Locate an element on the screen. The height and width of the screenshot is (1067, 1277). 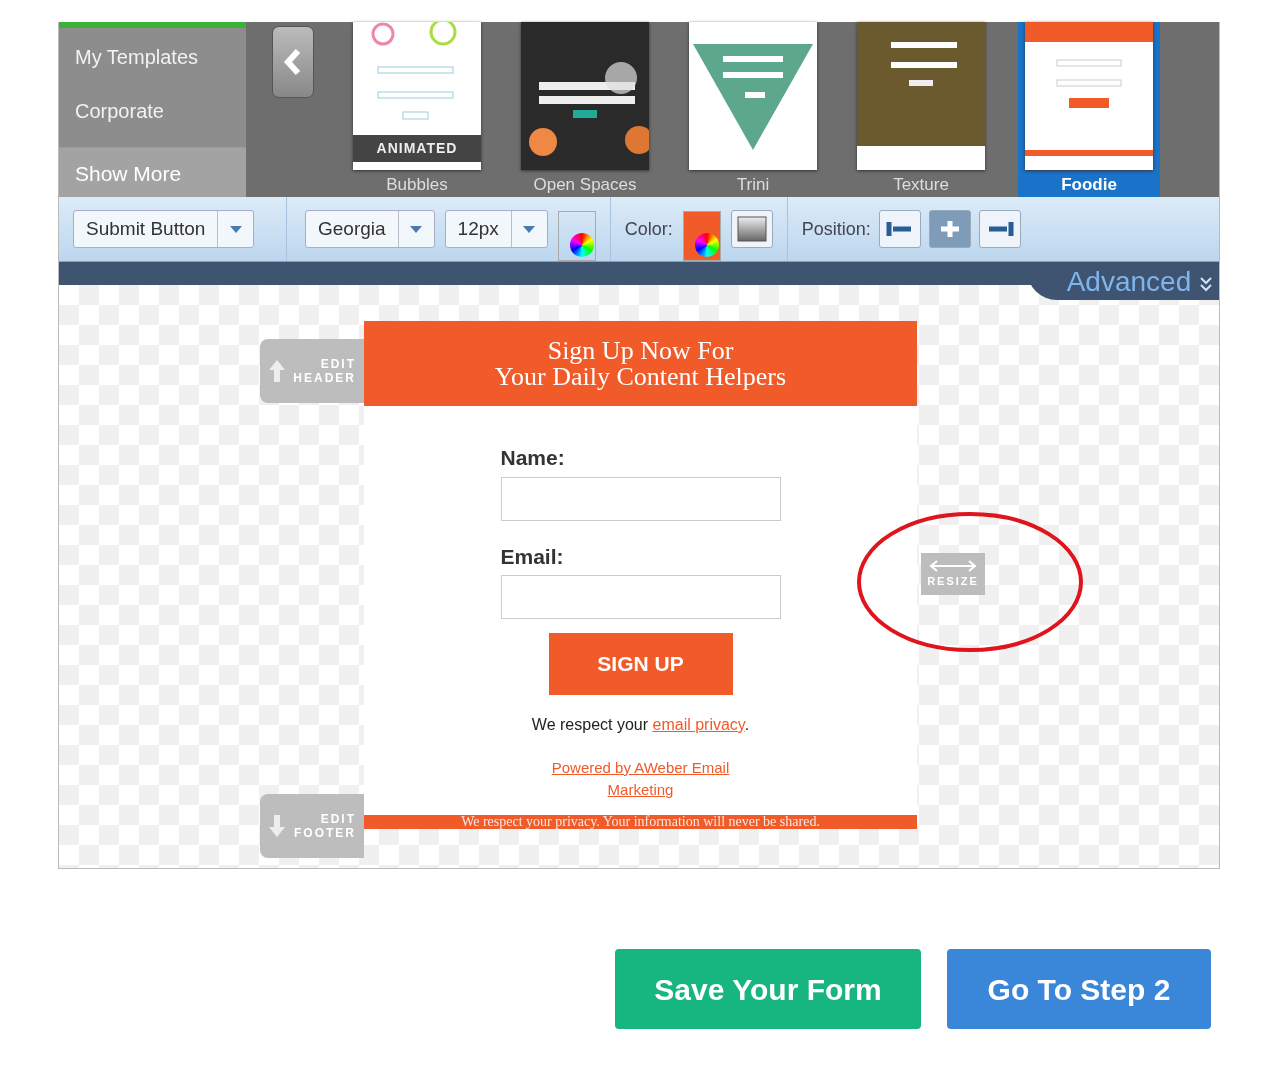
button-color-picker is located at coordinates (701, 236).